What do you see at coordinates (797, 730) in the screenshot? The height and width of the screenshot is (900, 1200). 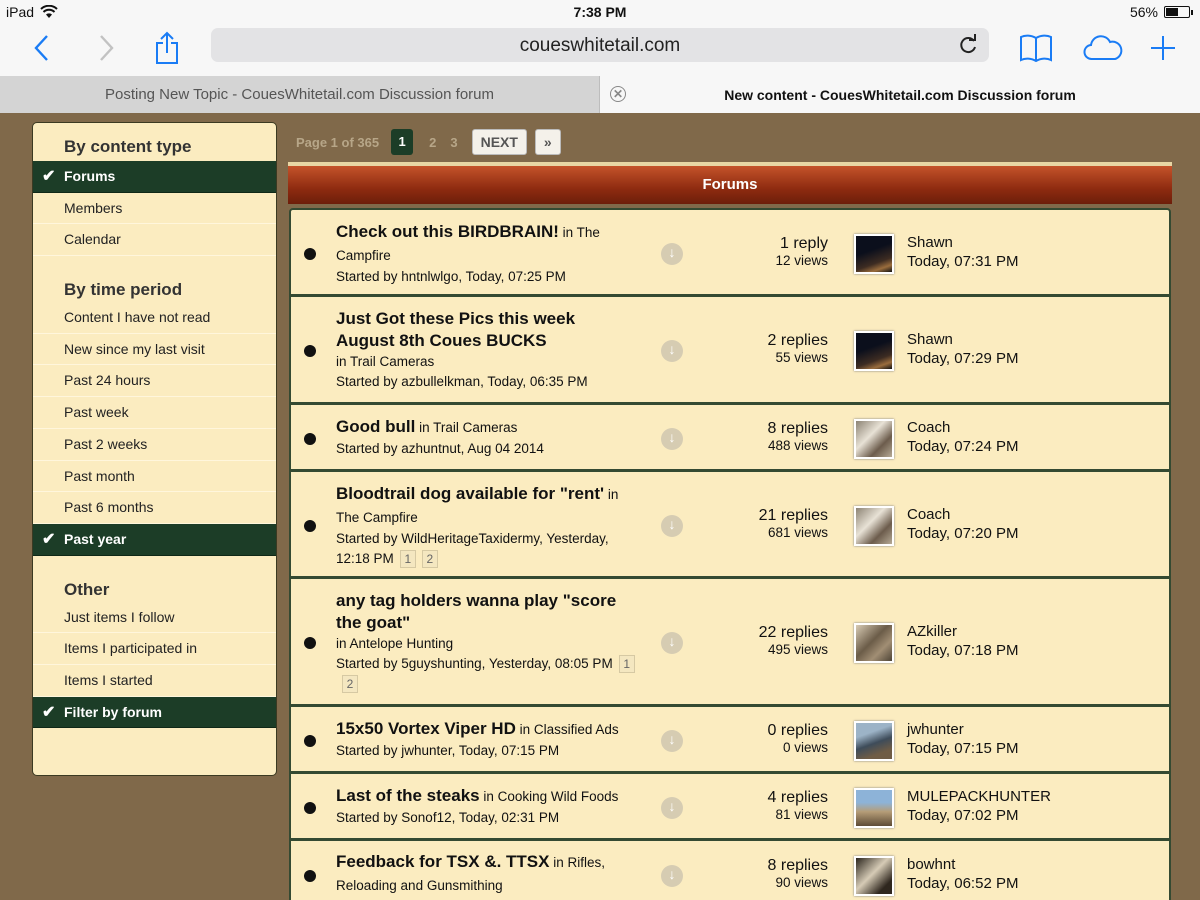 I see `reply-count: 0 replies` at bounding box center [797, 730].